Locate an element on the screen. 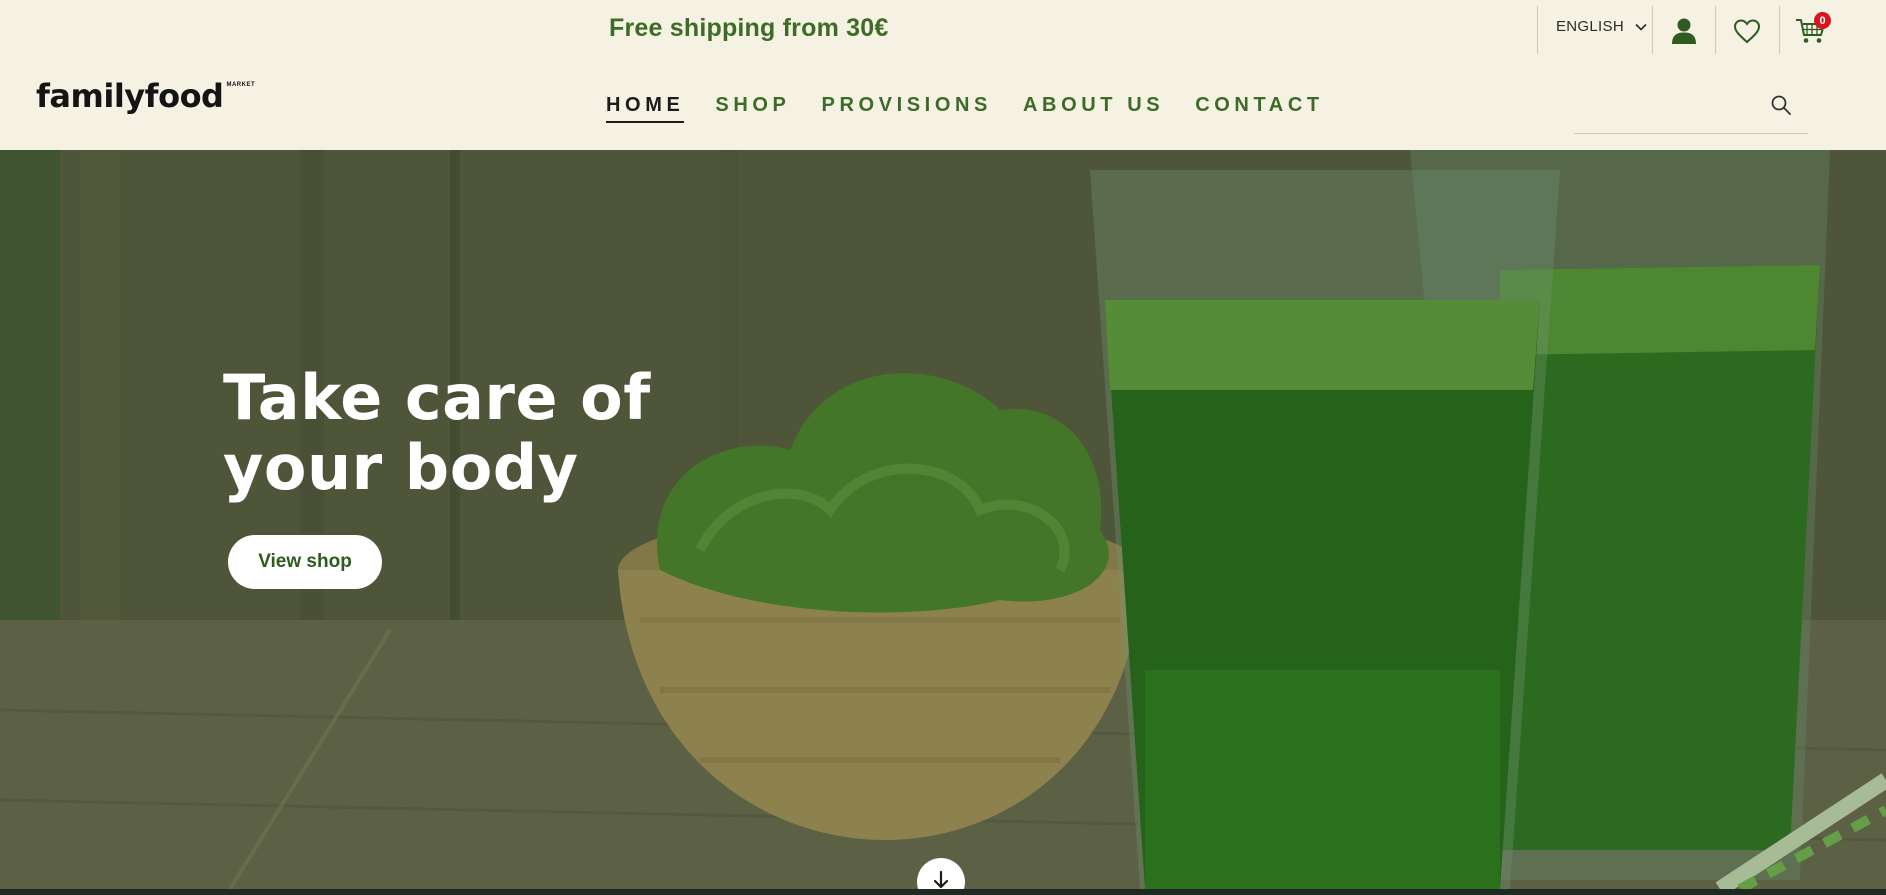  user-icon is located at coordinates (1684, 31).